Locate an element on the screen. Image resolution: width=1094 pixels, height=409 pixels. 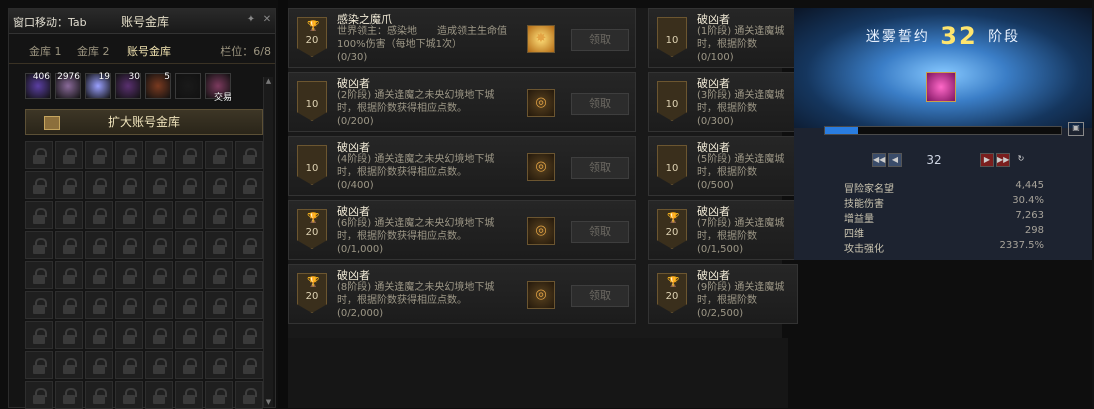
scroll-down-icon: ▼ is located at coordinates (268, 402).